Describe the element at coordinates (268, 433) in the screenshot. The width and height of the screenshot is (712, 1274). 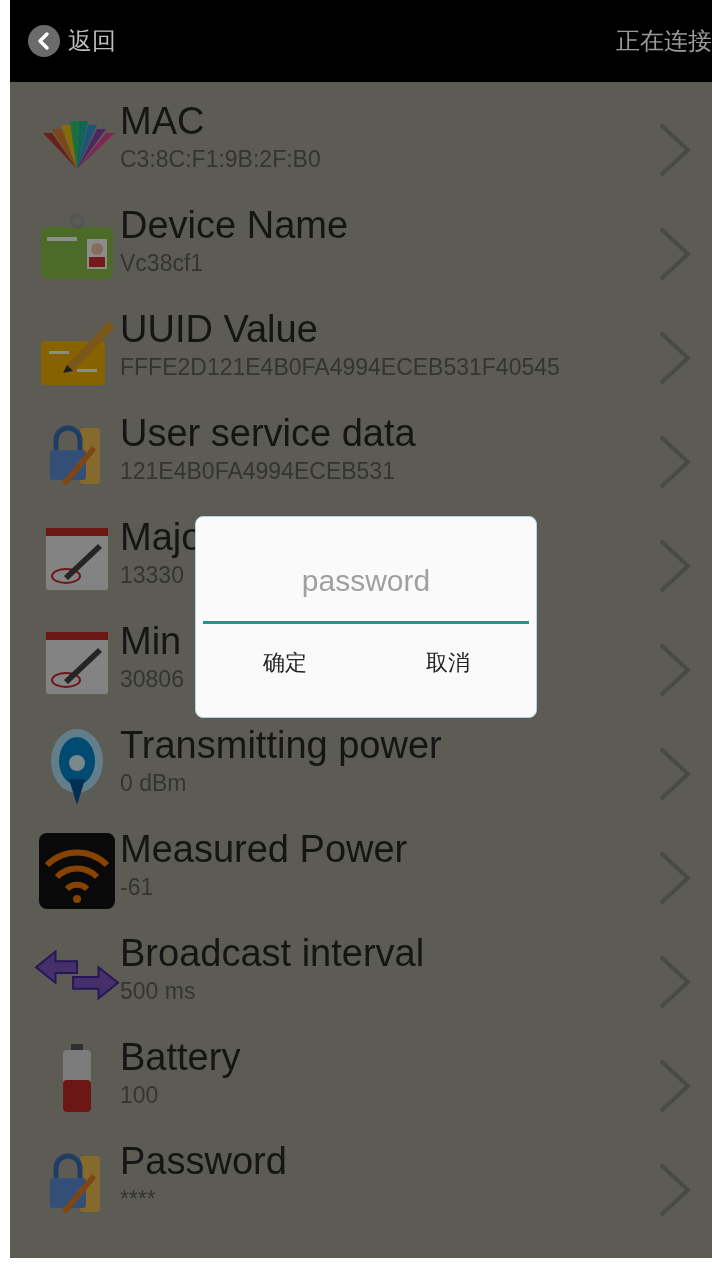
I see `row-title: User service data` at that location.